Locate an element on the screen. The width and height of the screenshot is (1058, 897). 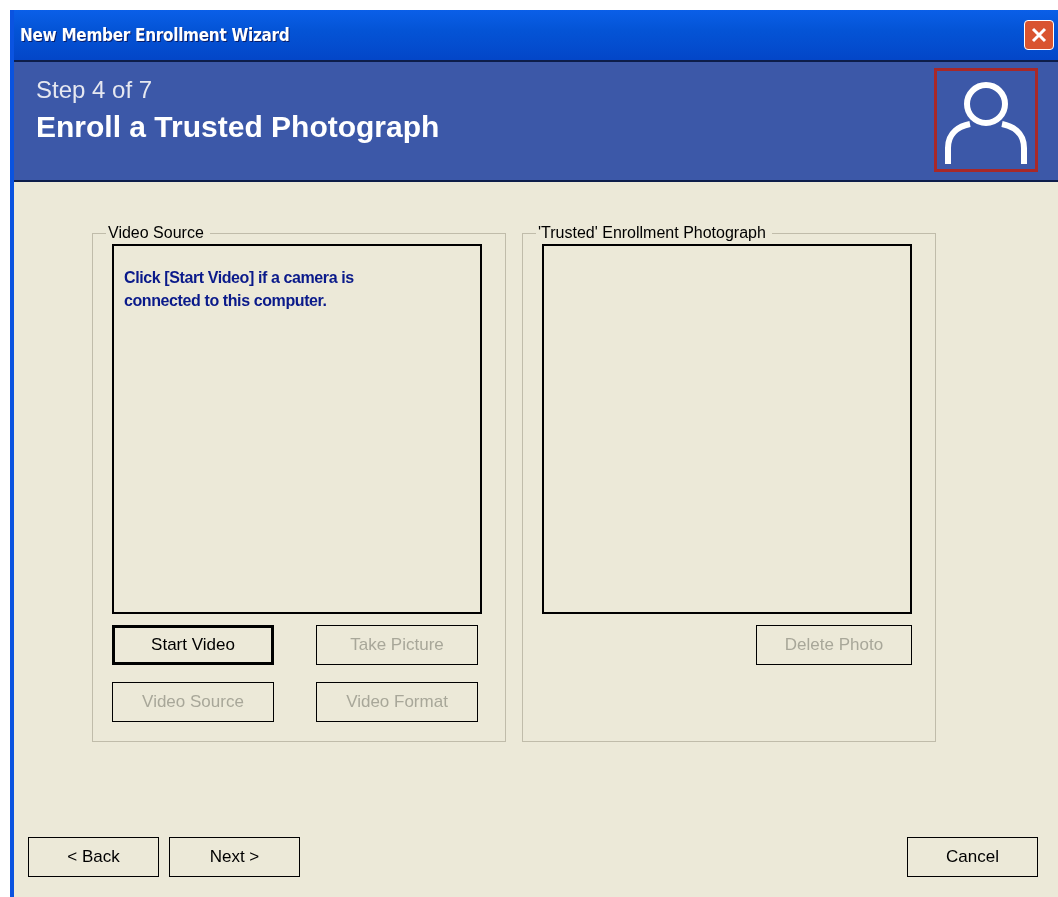
window-title: New Member Enrollment Wizard is located at coordinates (155, 35).